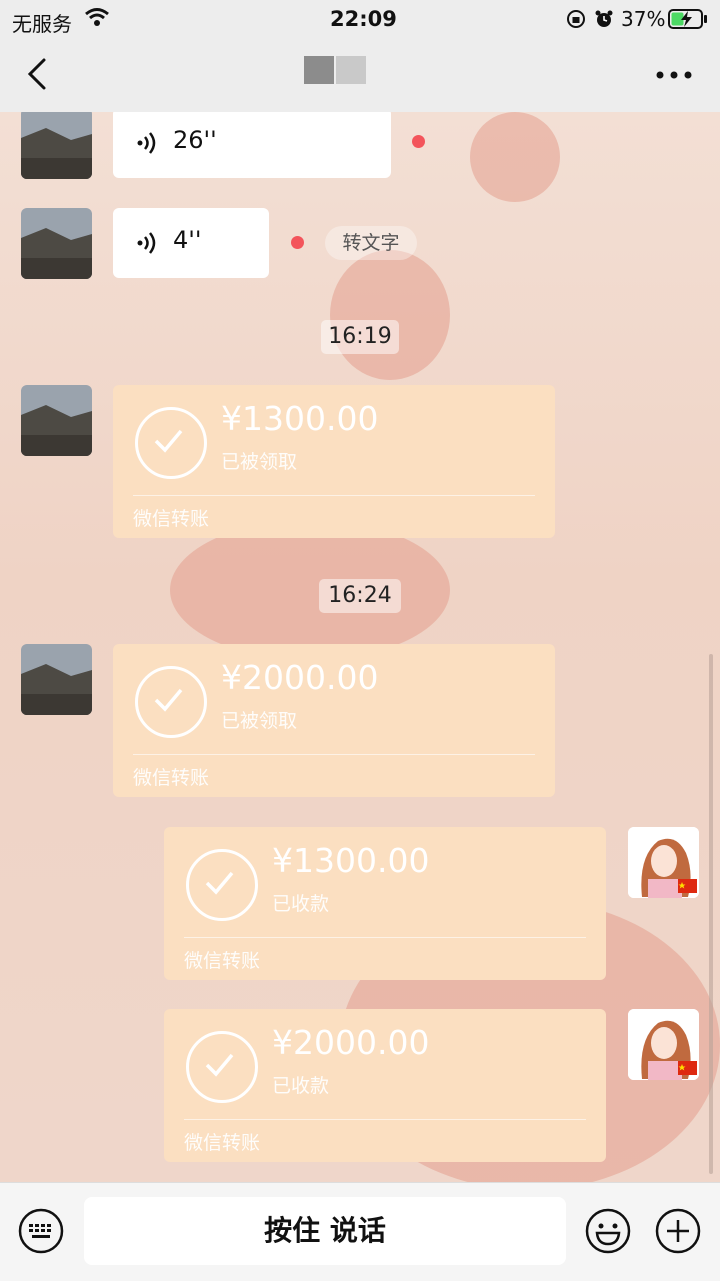 This screenshot has height=1281, width=720. I want to click on voice-message: 4'', so click(191, 243).